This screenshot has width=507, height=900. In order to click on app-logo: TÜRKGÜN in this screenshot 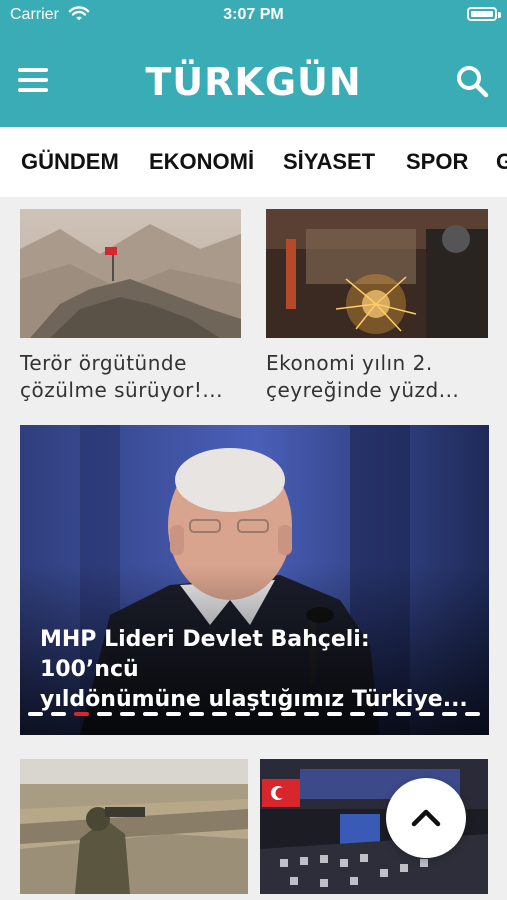, I will do `click(253, 82)`.